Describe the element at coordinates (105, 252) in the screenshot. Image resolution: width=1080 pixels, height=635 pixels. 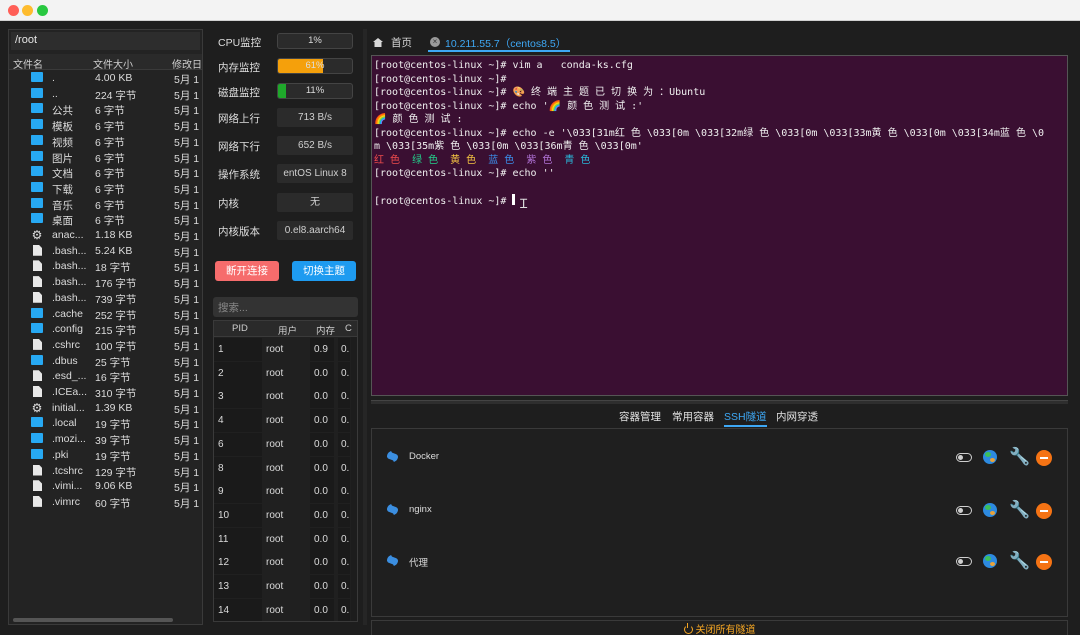
I see `file-row: .bash... 5.24 KB 5月 1` at that location.